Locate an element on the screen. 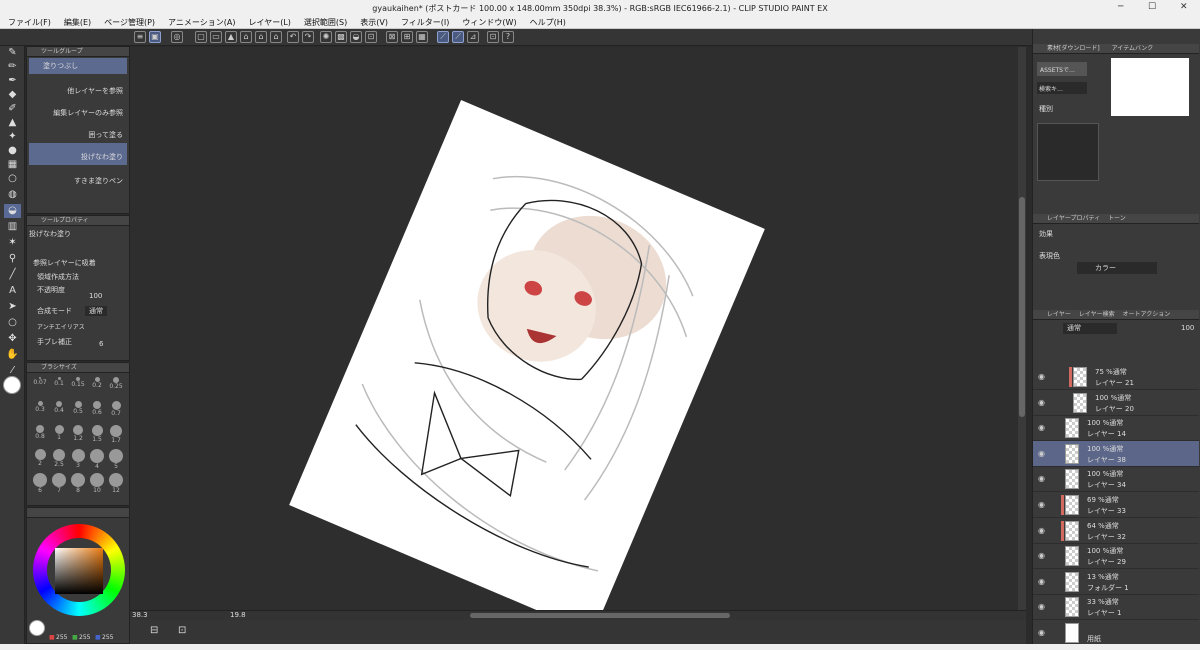 The height and width of the screenshot is (650, 1200). brush-size-option: 2.5 is located at coordinates (59, 460).